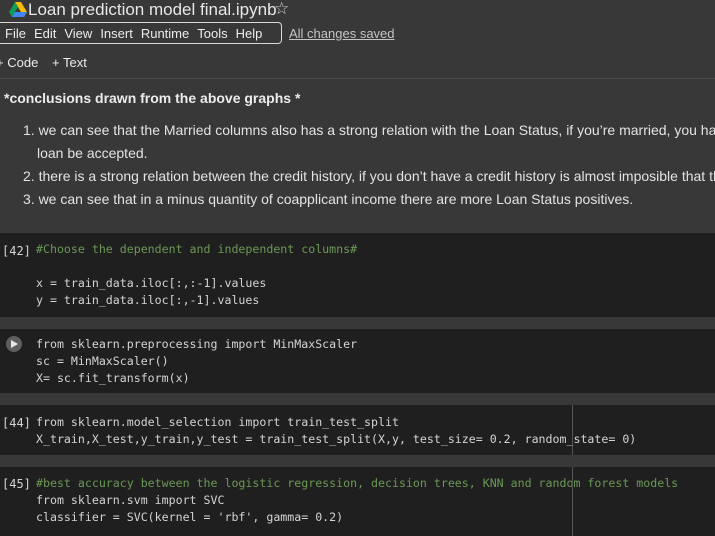 The height and width of the screenshot is (536, 715). Describe the element at coordinates (342, 33) in the screenshot. I see `save-status-link: All changes saved` at that location.